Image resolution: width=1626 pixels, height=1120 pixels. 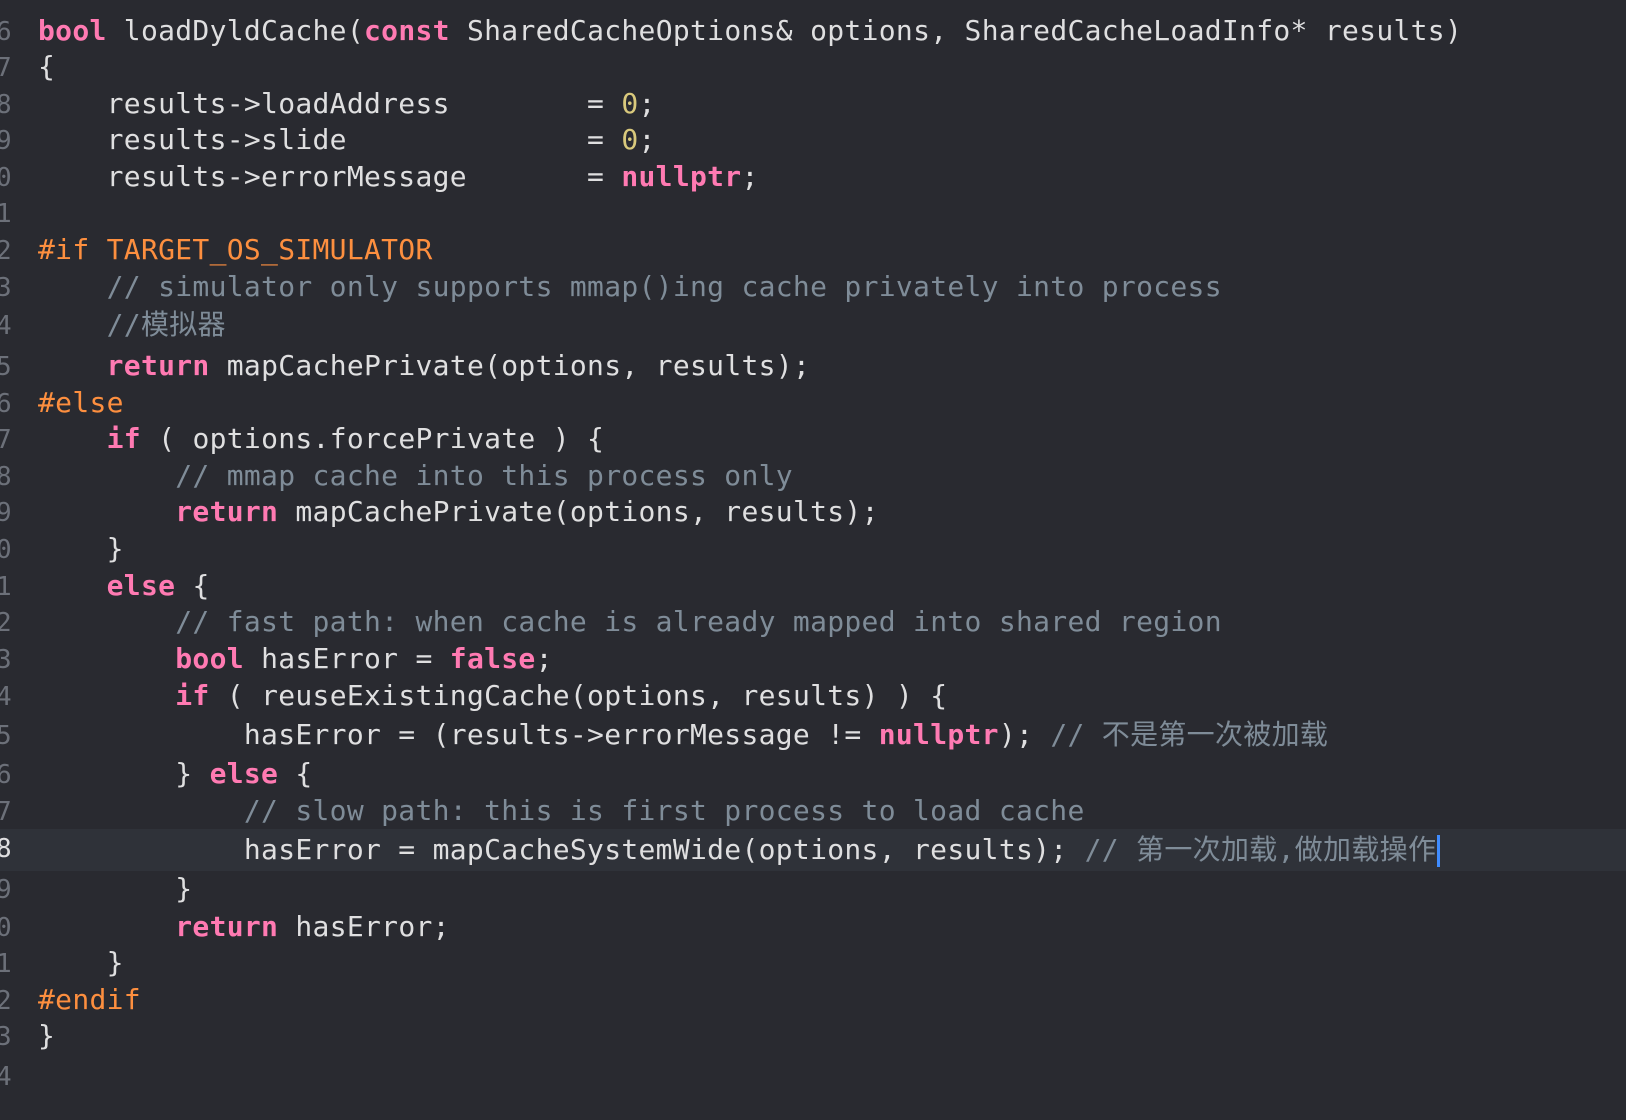 I want to click on code-text: {, so click(x=46, y=67).